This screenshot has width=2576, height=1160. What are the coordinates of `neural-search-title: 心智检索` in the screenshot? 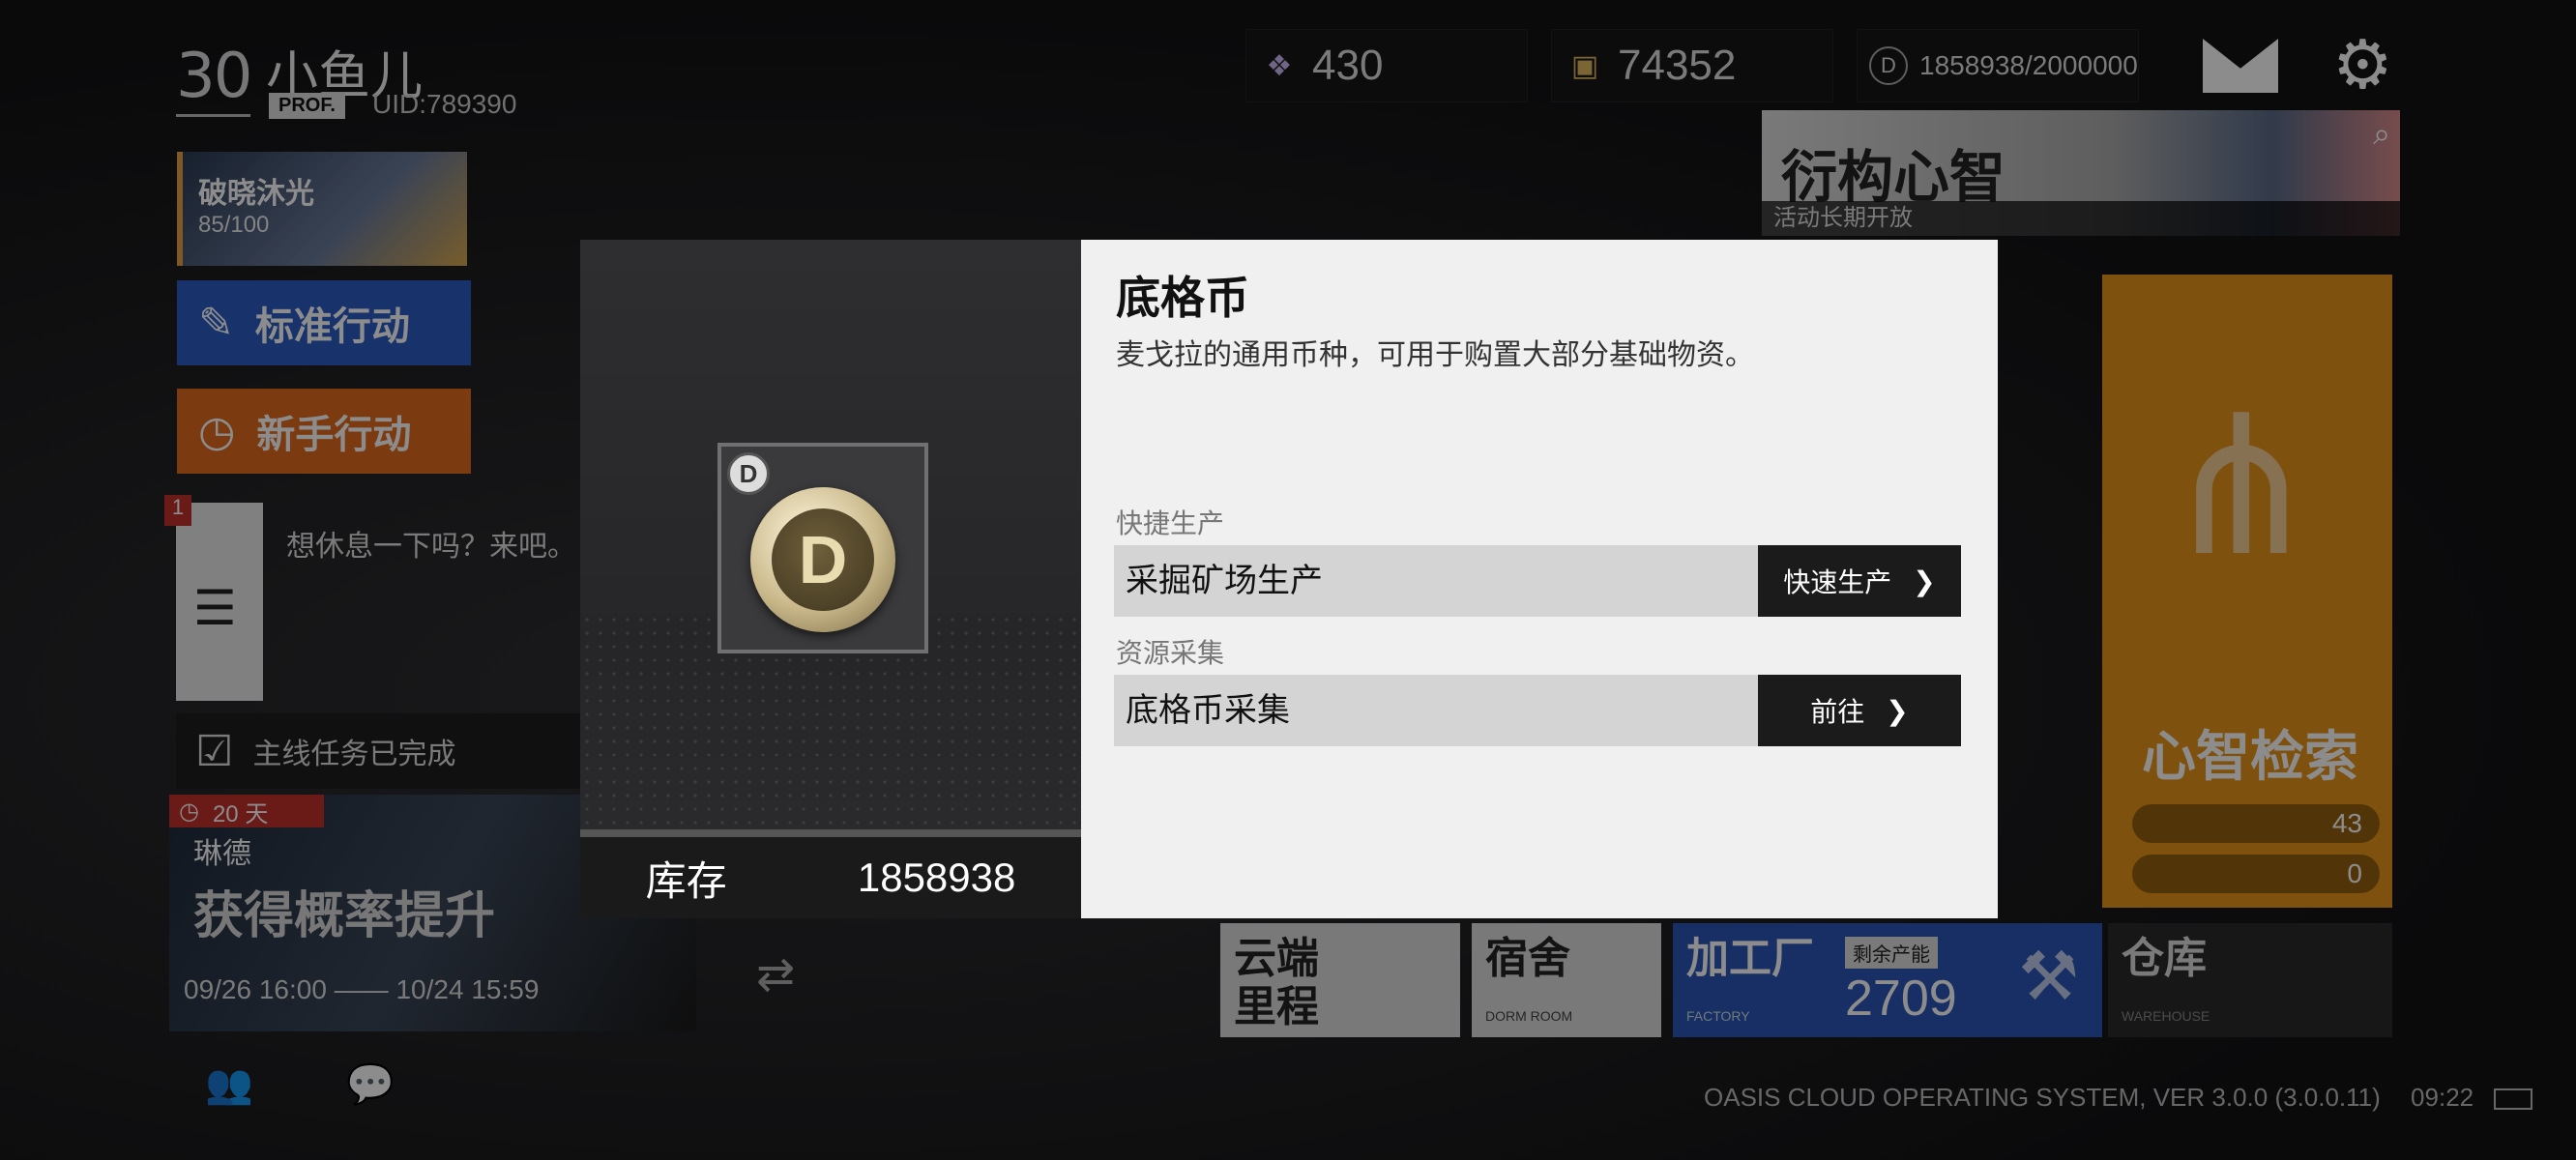 It's located at (2250, 756).